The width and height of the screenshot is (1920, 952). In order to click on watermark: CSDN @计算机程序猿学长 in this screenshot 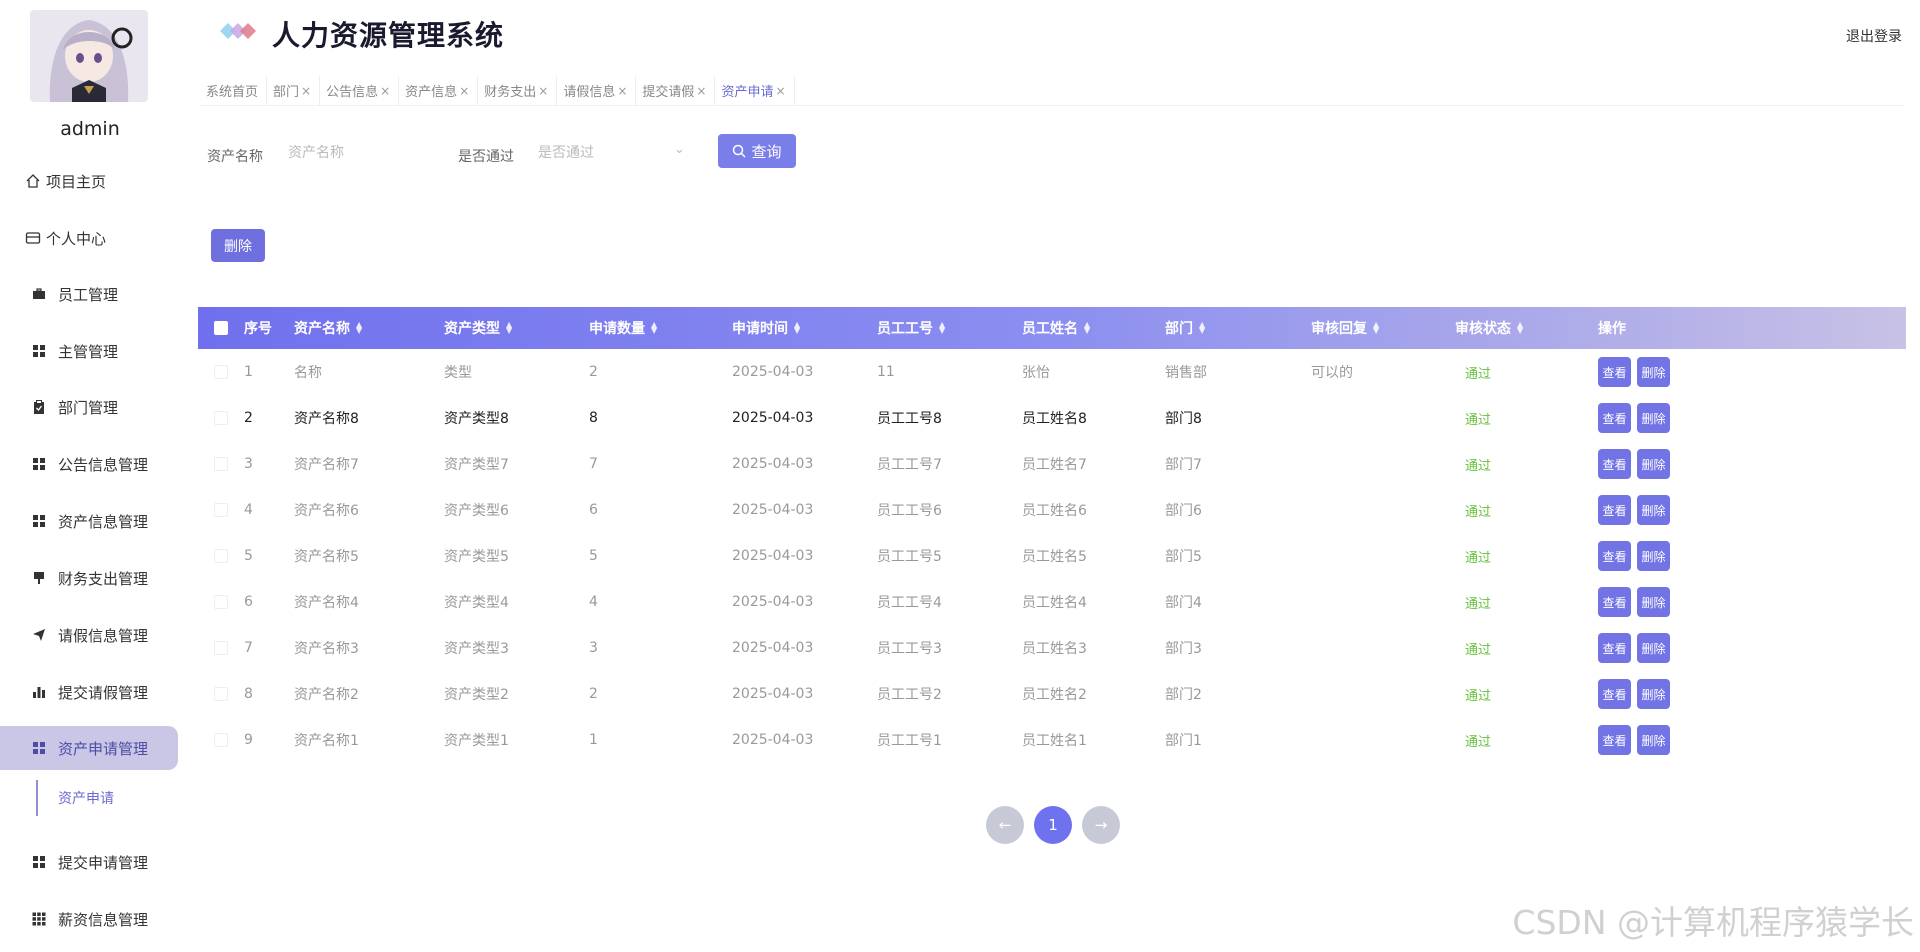, I will do `click(1713, 922)`.